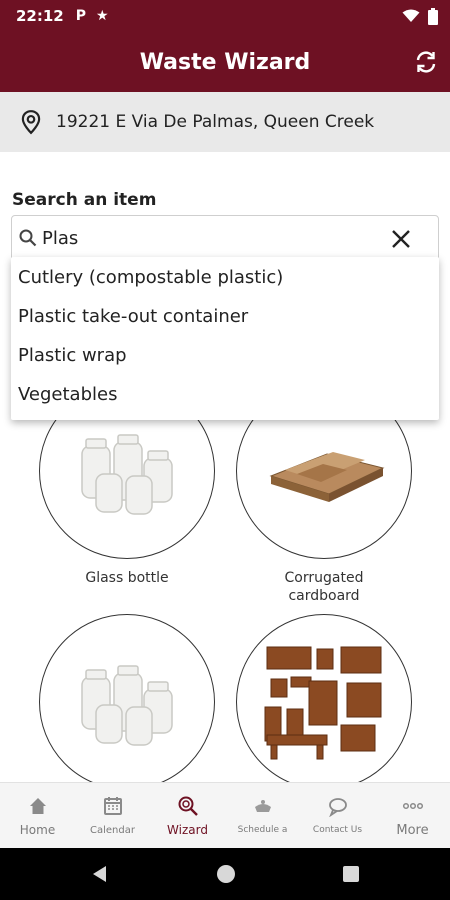 This screenshot has width=450, height=900. Describe the element at coordinates (225, 395) in the screenshot. I see `suggestion-item: Vegetables` at that location.